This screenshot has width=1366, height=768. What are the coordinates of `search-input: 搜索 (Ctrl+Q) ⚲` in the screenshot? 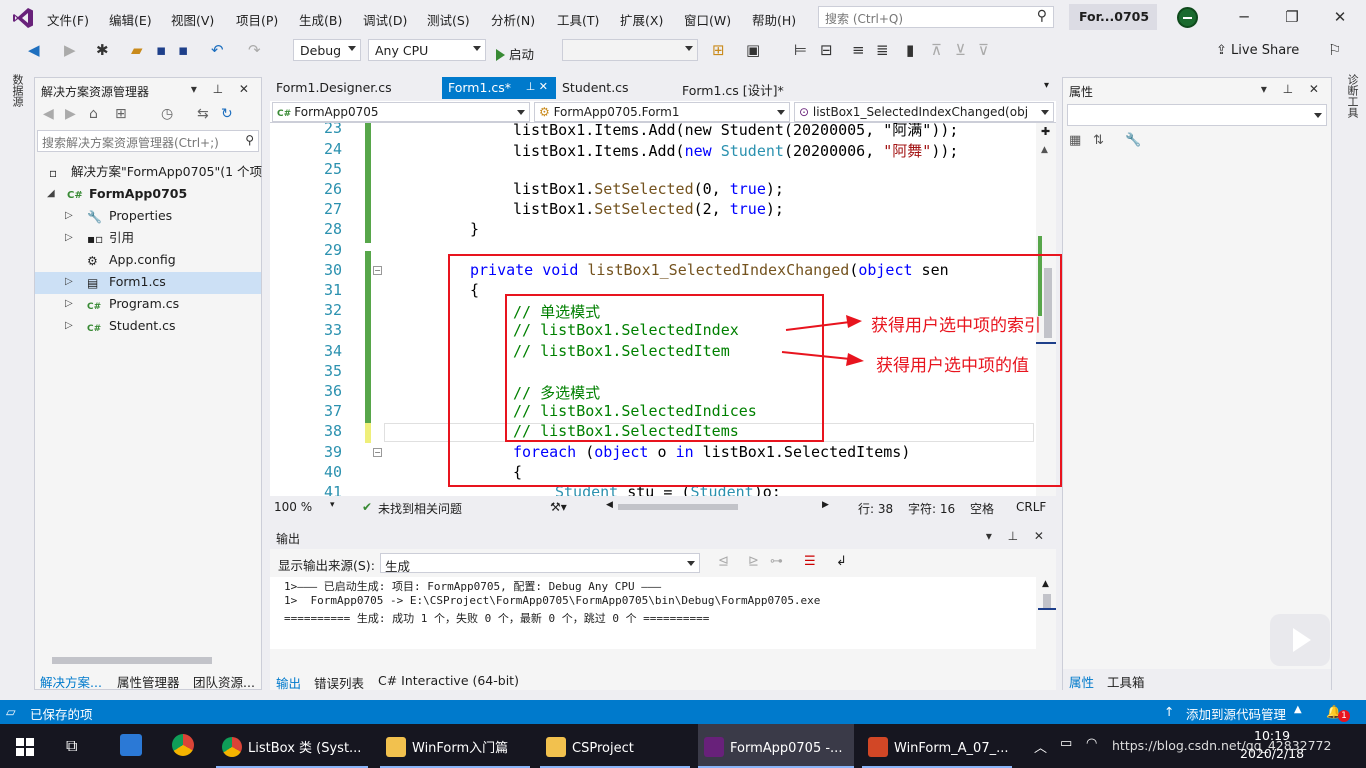 It's located at (936, 17).